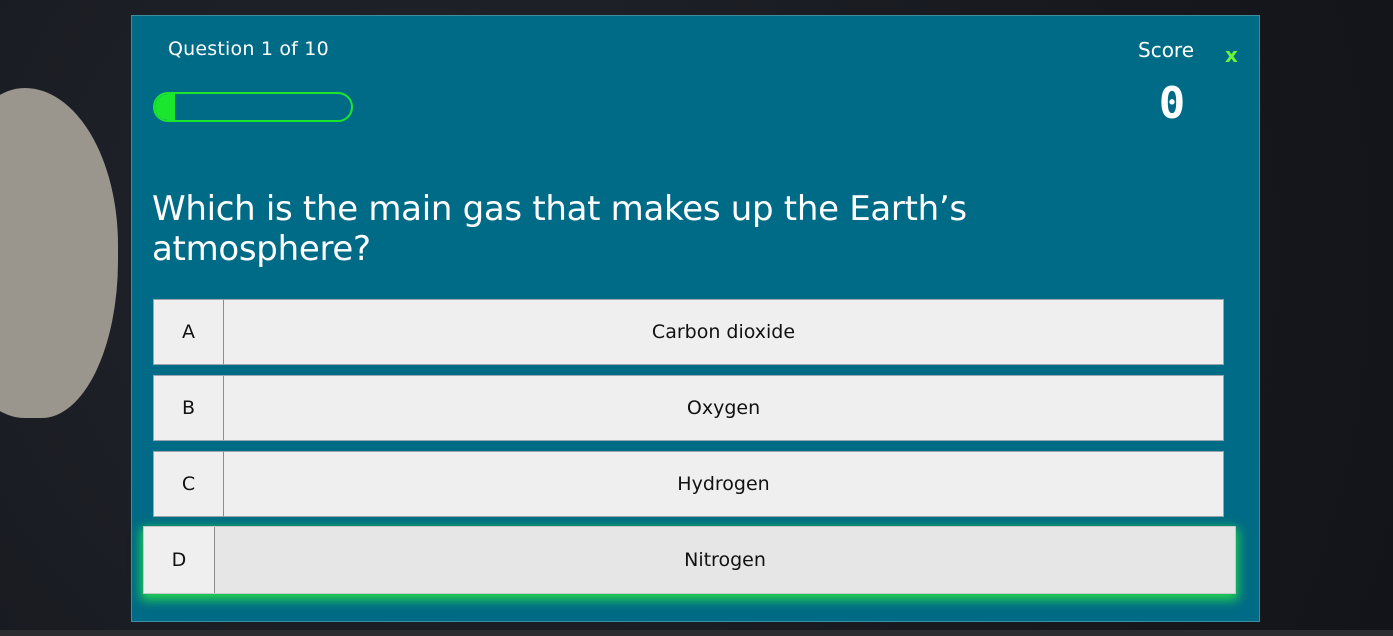 The width and height of the screenshot is (1393, 636). What do you see at coordinates (165, 107) in the screenshot?
I see `progress-fill` at bounding box center [165, 107].